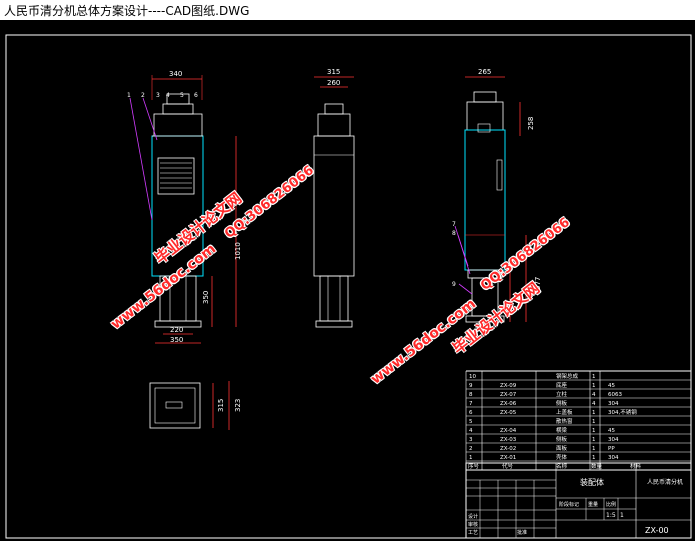 The height and width of the screenshot is (541, 695). I want to click on dim-top-h1: 315, so click(221, 405).